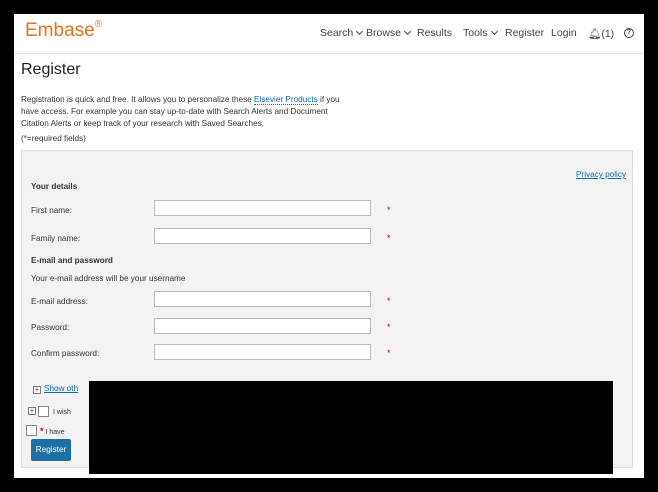 This screenshot has width=658, height=492. I want to click on first-name-label: First name:, so click(51, 210).